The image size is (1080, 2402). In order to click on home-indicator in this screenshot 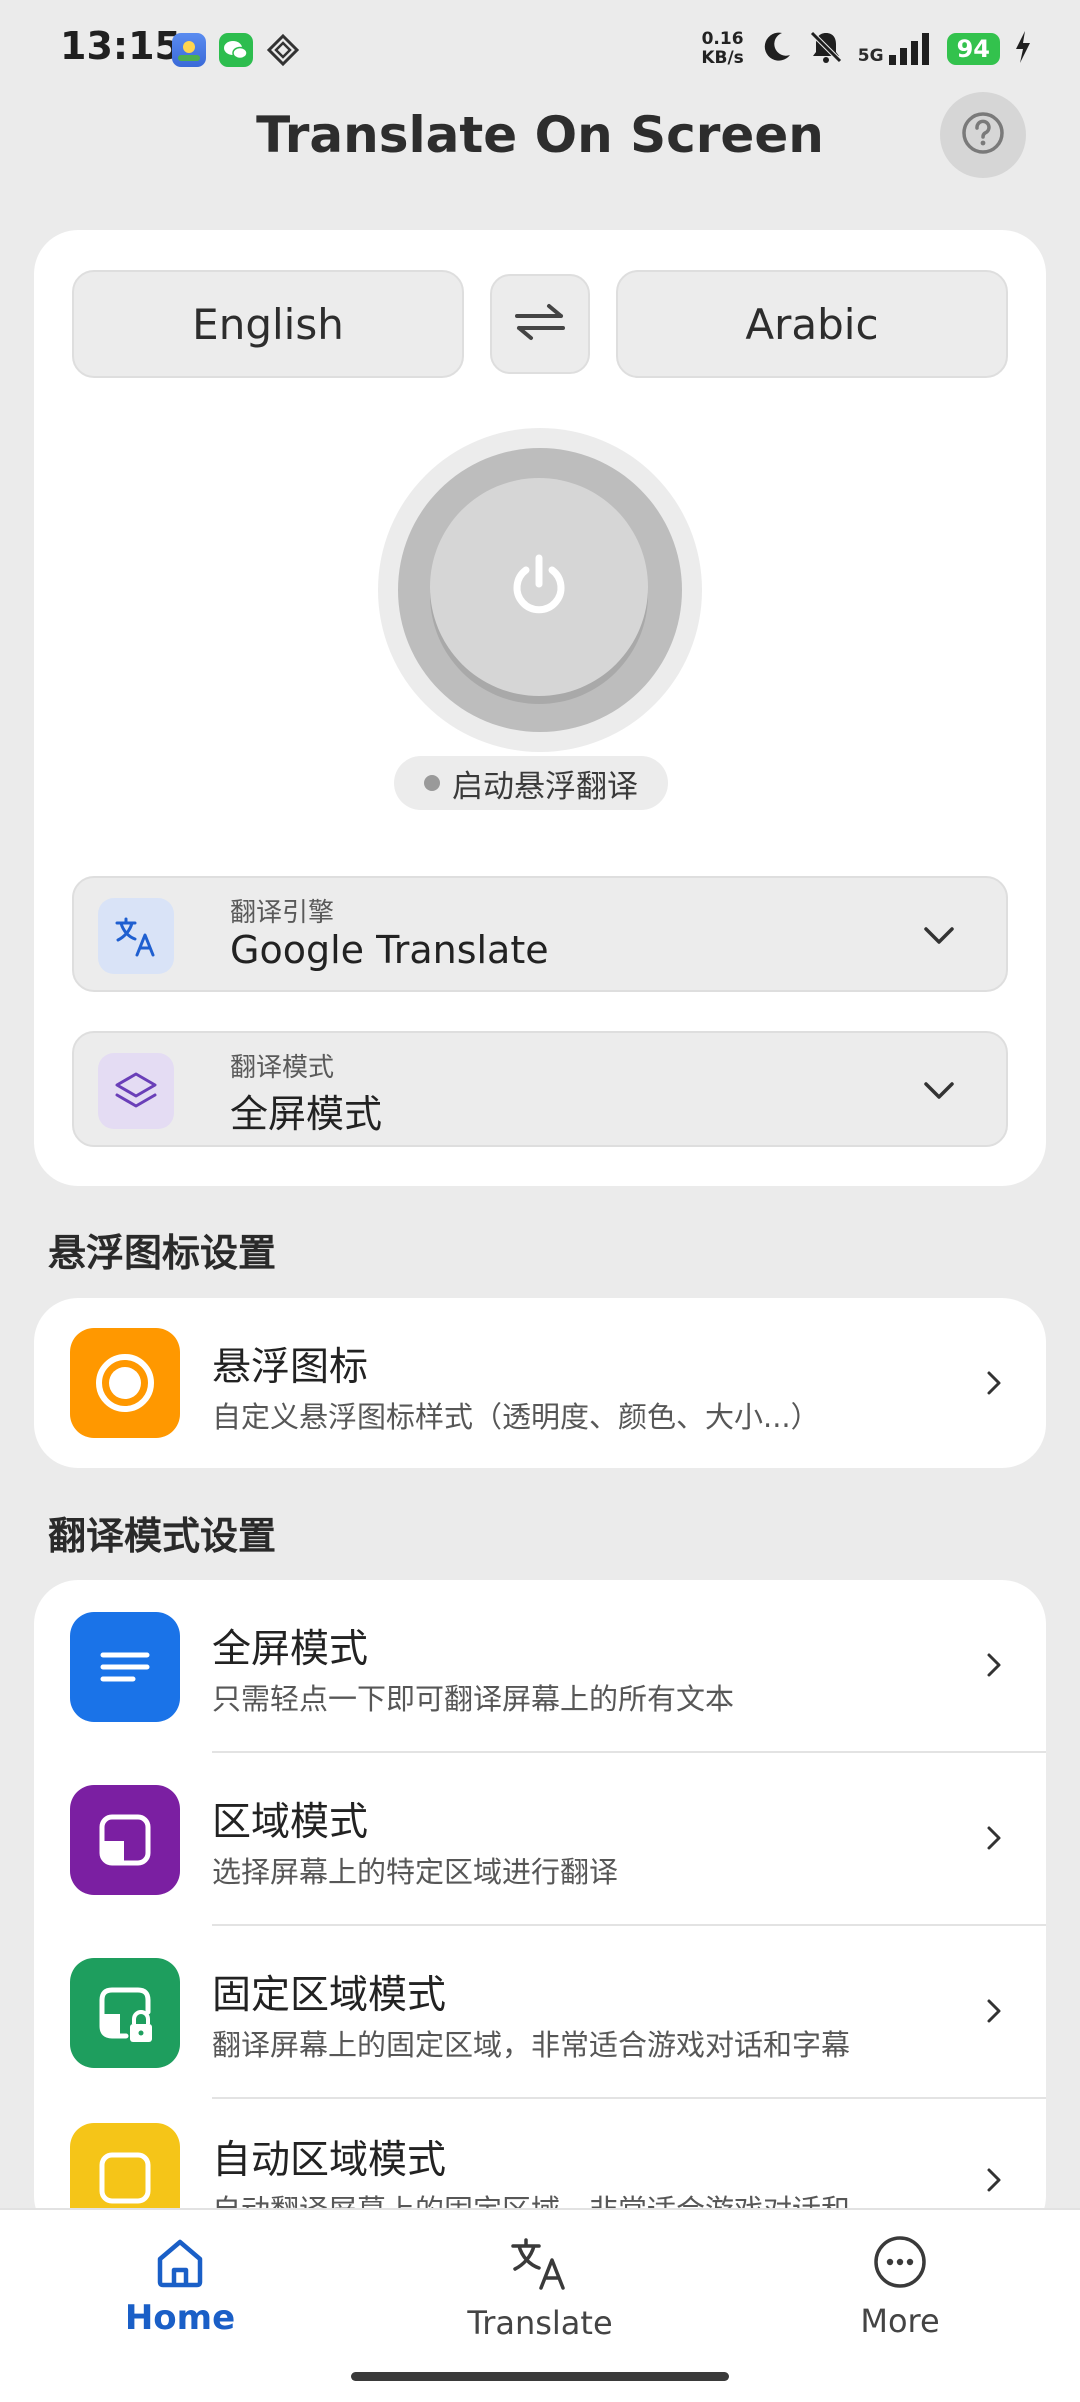, I will do `click(540, 2376)`.